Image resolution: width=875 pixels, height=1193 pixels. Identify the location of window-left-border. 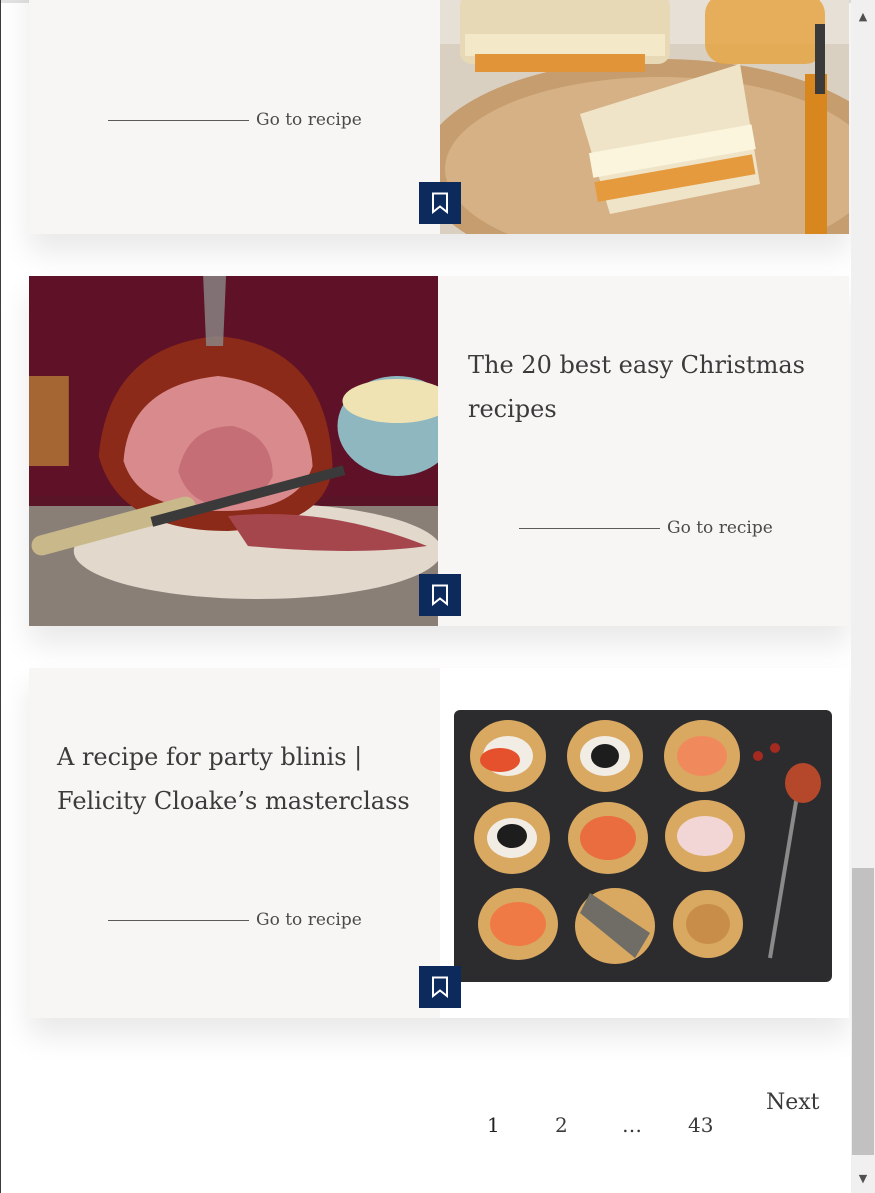
(0, 596).